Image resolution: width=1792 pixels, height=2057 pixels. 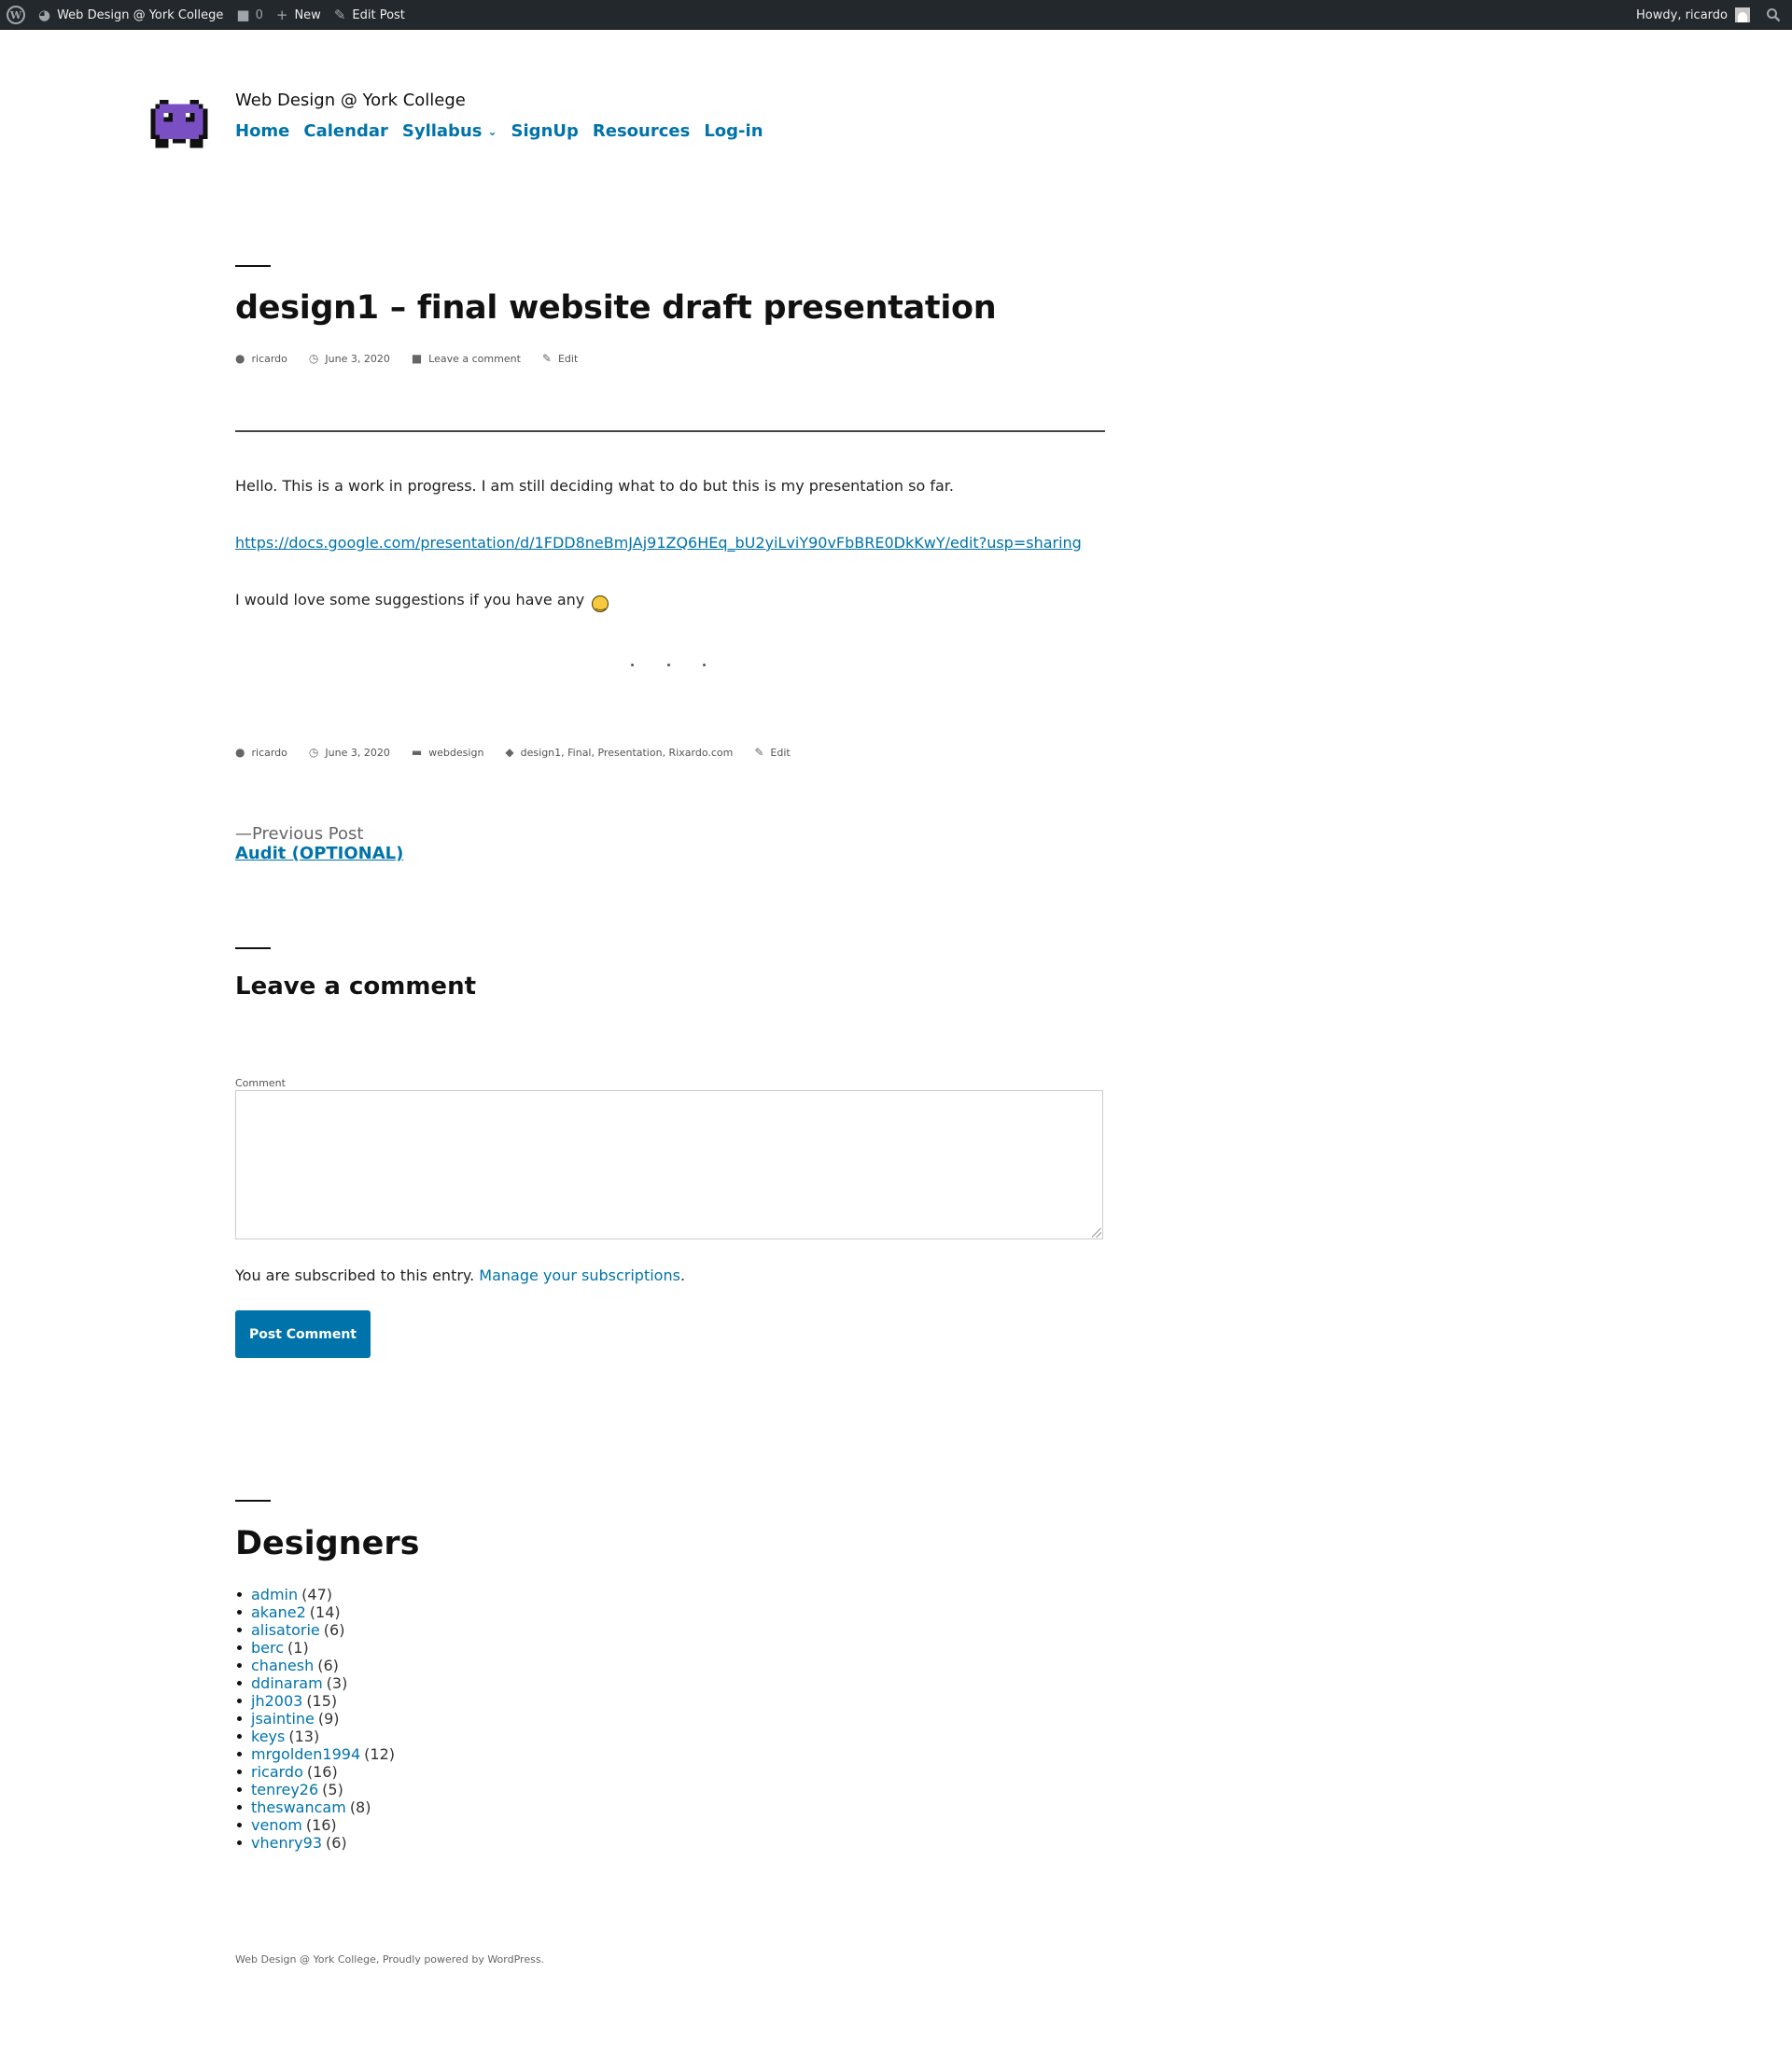 What do you see at coordinates (305, 1754) in the screenshot?
I see `designer-link: mrgolden1994` at bounding box center [305, 1754].